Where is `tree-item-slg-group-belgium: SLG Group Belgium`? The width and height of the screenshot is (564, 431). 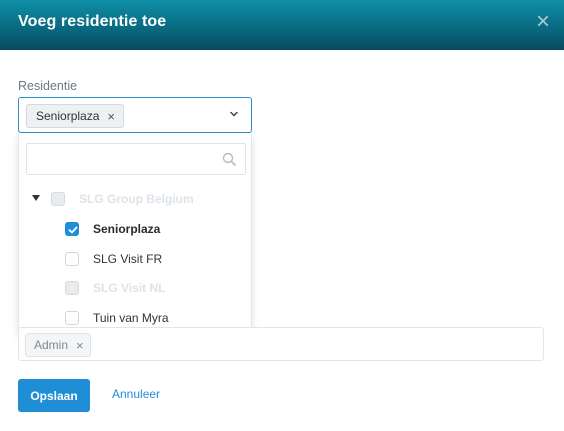
tree-item-slg-group-belgium: SLG Group Belgium is located at coordinates (135, 199).